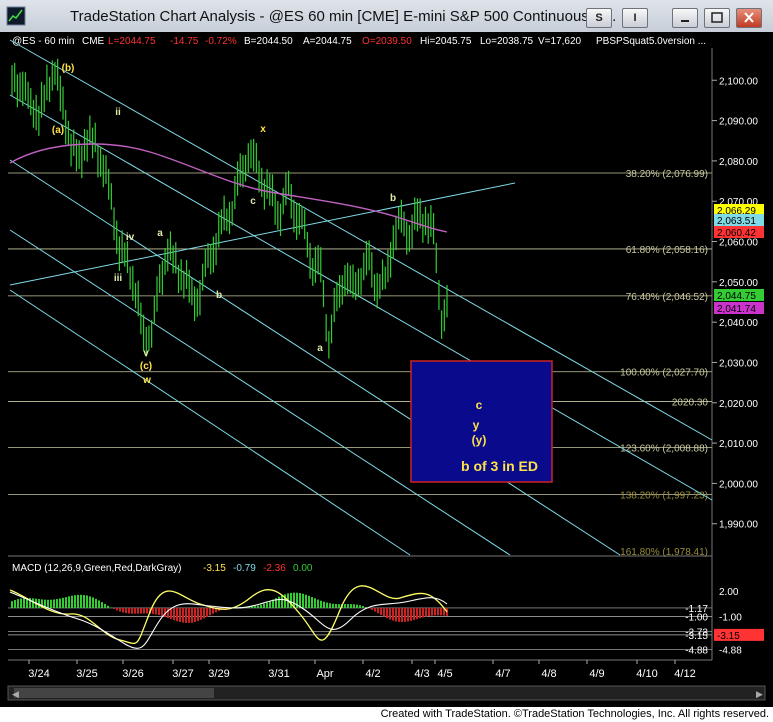  What do you see at coordinates (221, 41) in the screenshot?
I see `header-pct: -0.72%` at bounding box center [221, 41].